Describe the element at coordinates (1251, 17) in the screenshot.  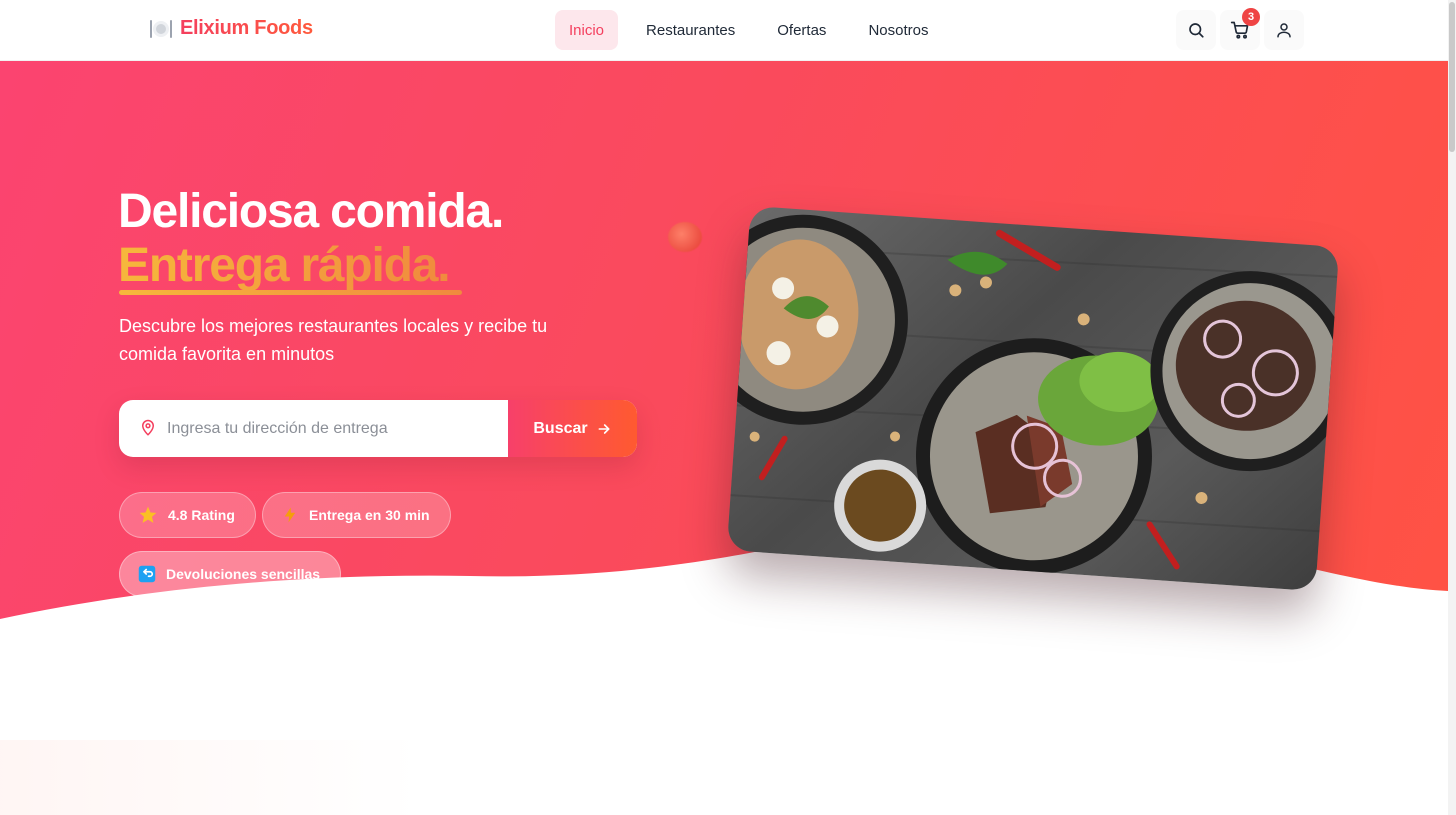
I see `cart-count-badge: 3` at that location.